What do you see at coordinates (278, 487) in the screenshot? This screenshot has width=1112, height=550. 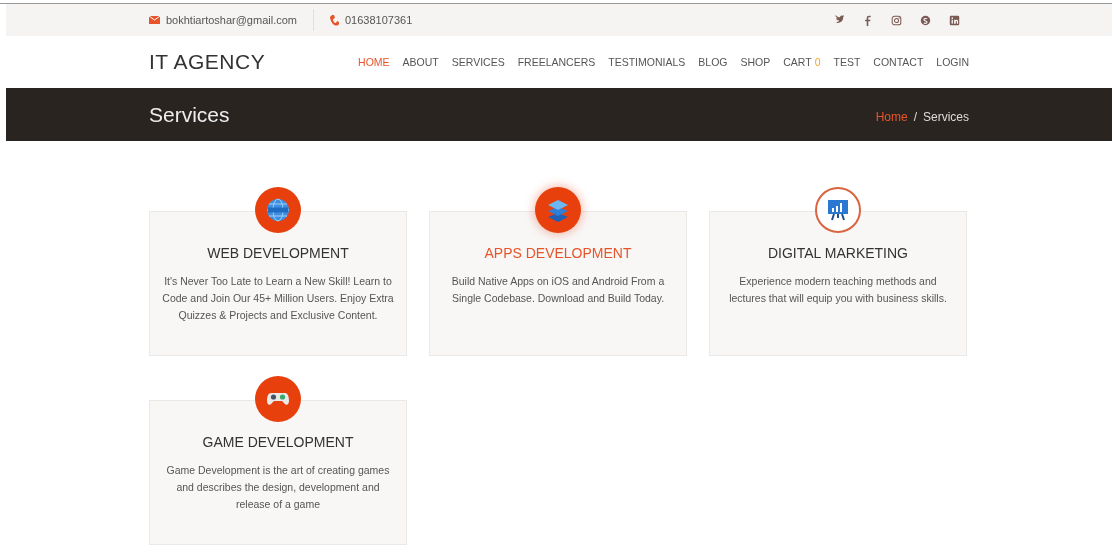 I see `service-description: Game Development is the art of creating games and describes the design, development and release of a game` at bounding box center [278, 487].